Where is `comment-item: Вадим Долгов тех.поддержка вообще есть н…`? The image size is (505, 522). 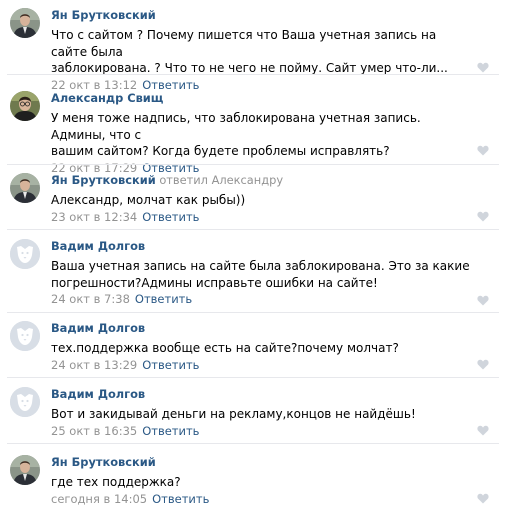
comment-item: Вадим Долгов тех.поддержка вообще есть н… is located at coordinates (252, 349).